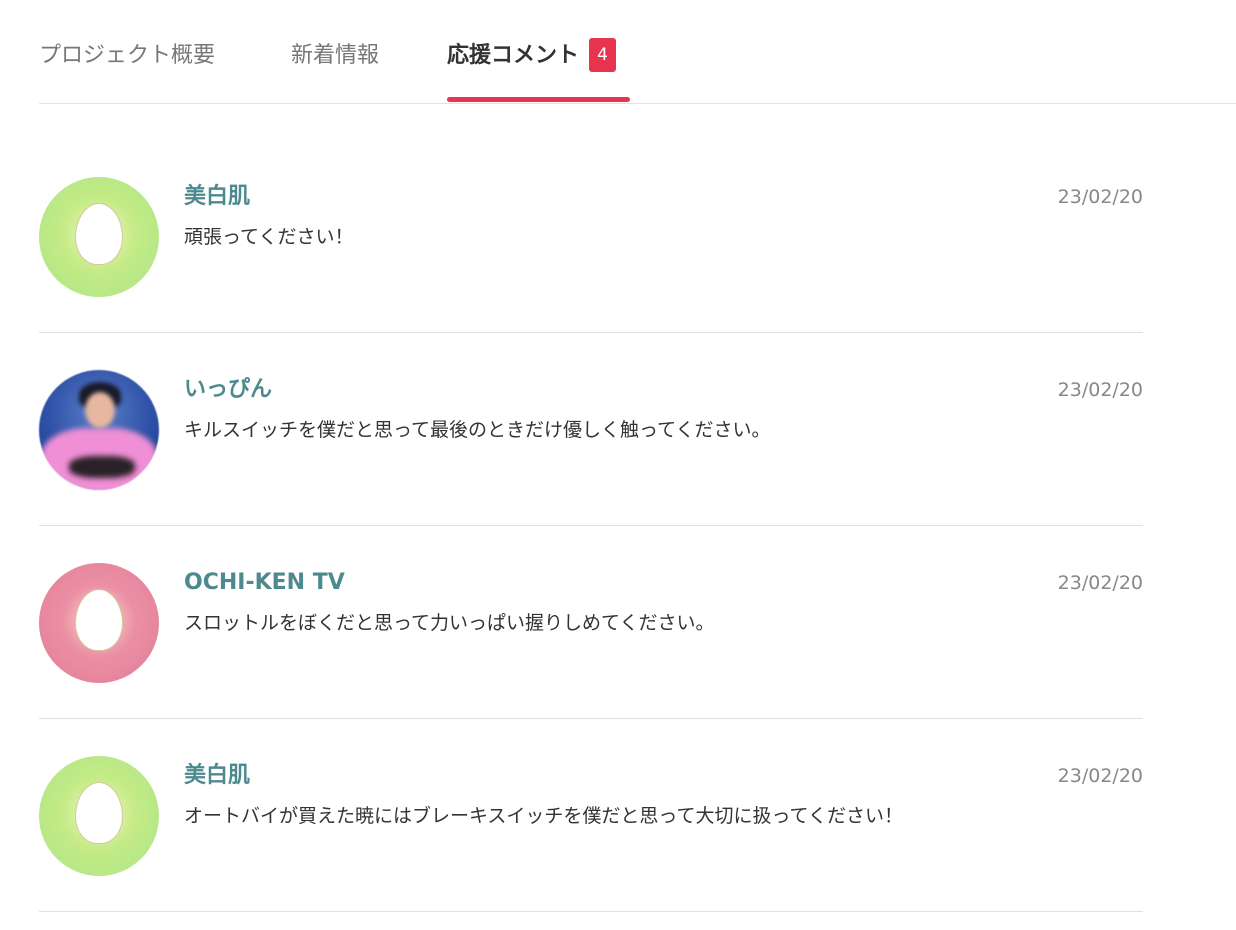  What do you see at coordinates (127, 56) in the screenshot?
I see `tab-project-overview: プロジェクト概要` at bounding box center [127, 56].